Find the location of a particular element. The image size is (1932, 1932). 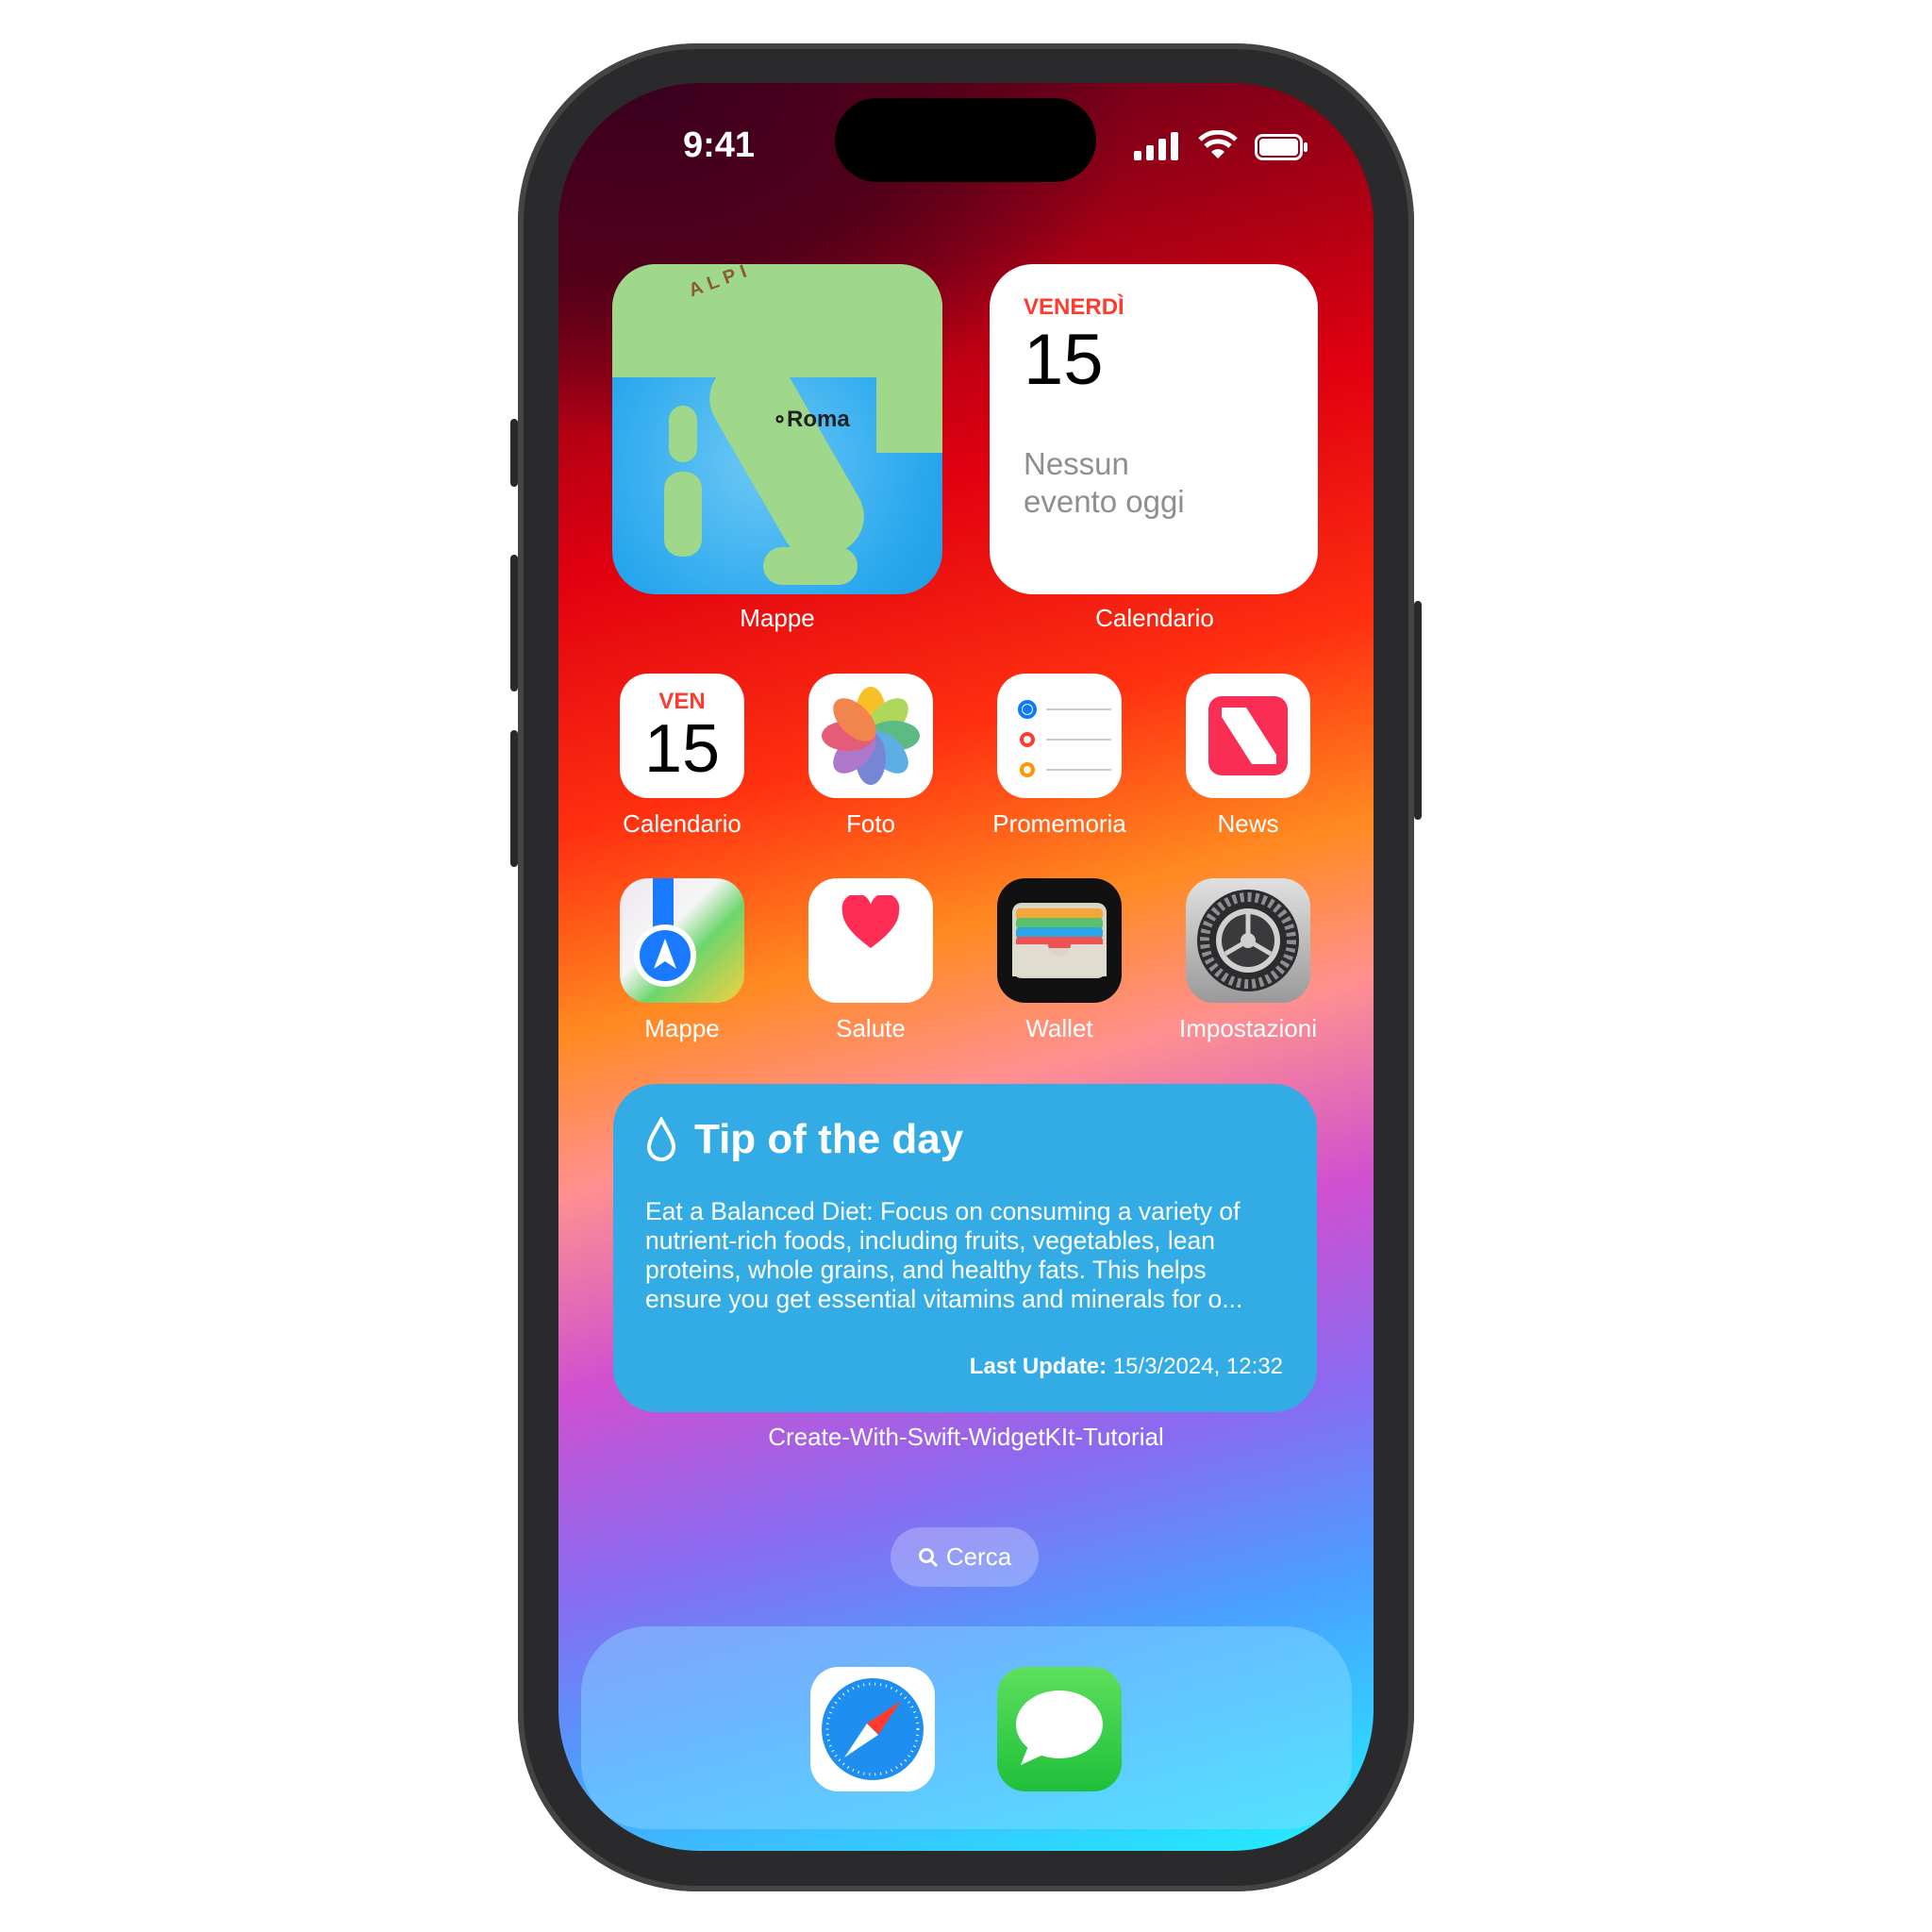

app-settings is located at coordinates (1248, 941).